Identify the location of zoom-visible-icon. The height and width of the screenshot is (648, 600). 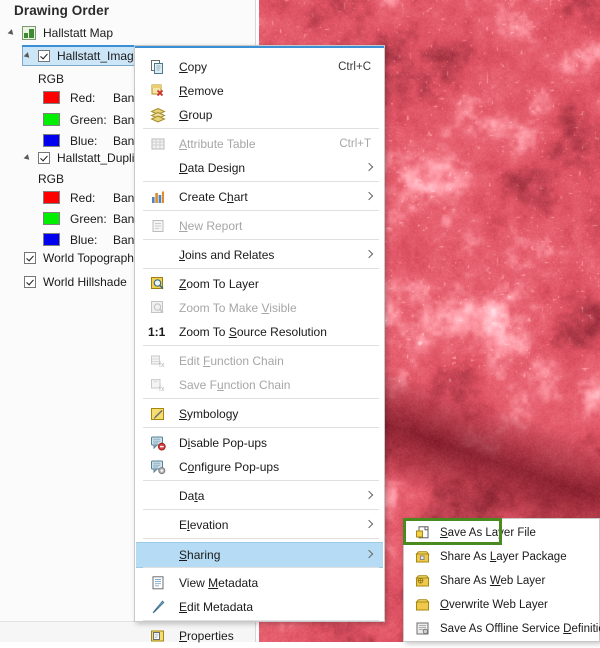
(158, 308).